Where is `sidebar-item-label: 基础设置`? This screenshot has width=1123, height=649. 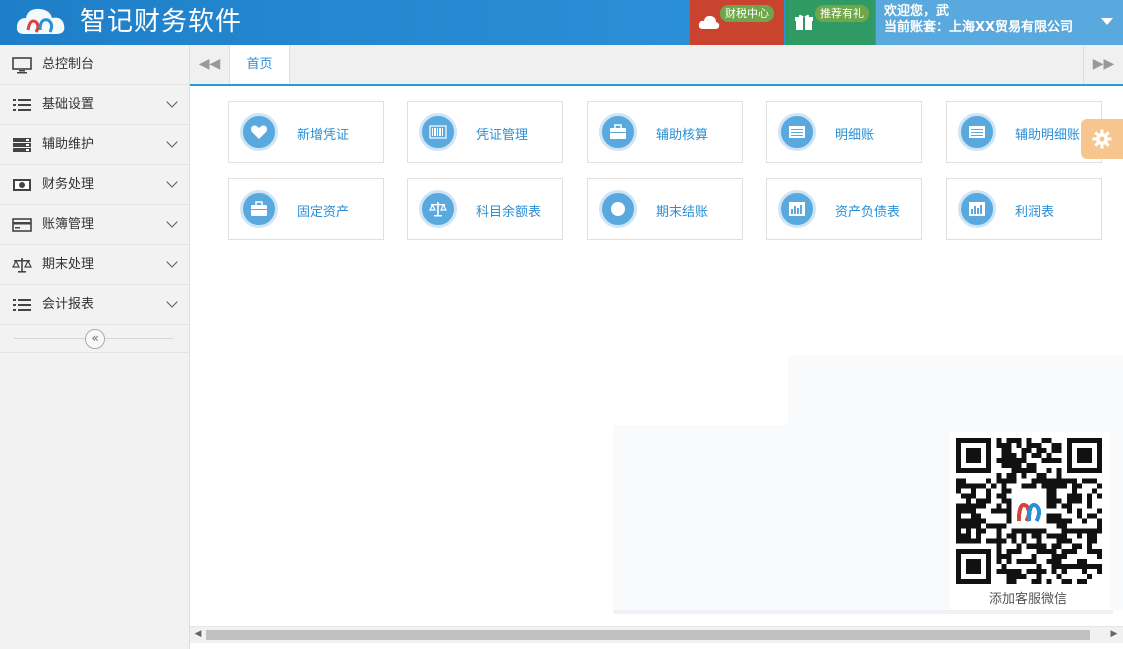
sidebar-item-label: 基础设置 is located at coordinates (68, 104).